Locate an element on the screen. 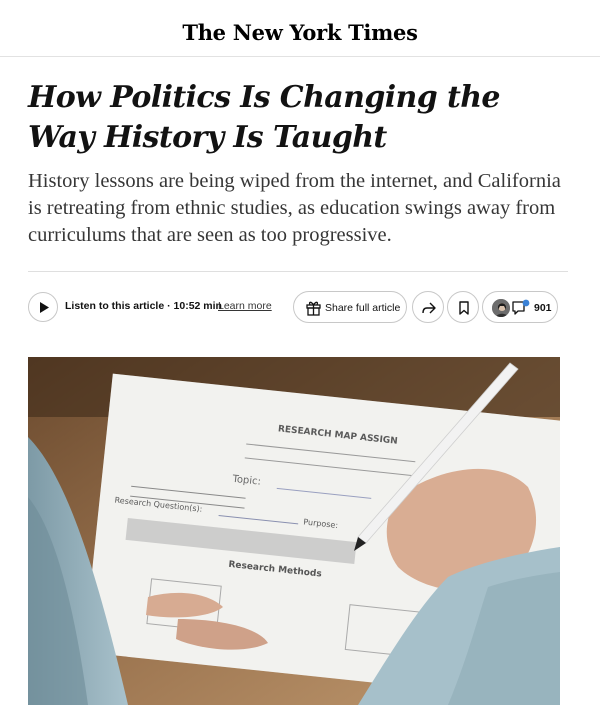 The height and width of the screenshot is (712, 600). share-button is located at coordinates (428, 307).